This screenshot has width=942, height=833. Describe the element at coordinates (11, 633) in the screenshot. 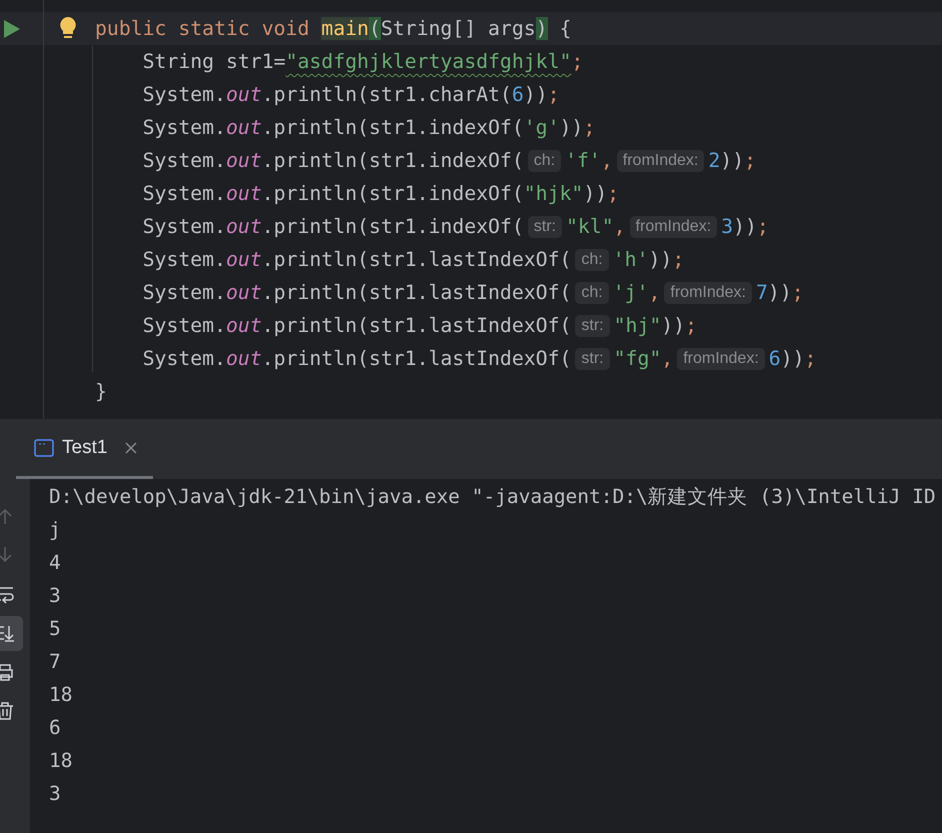

I see `scroll-to-end-icon` at that location.